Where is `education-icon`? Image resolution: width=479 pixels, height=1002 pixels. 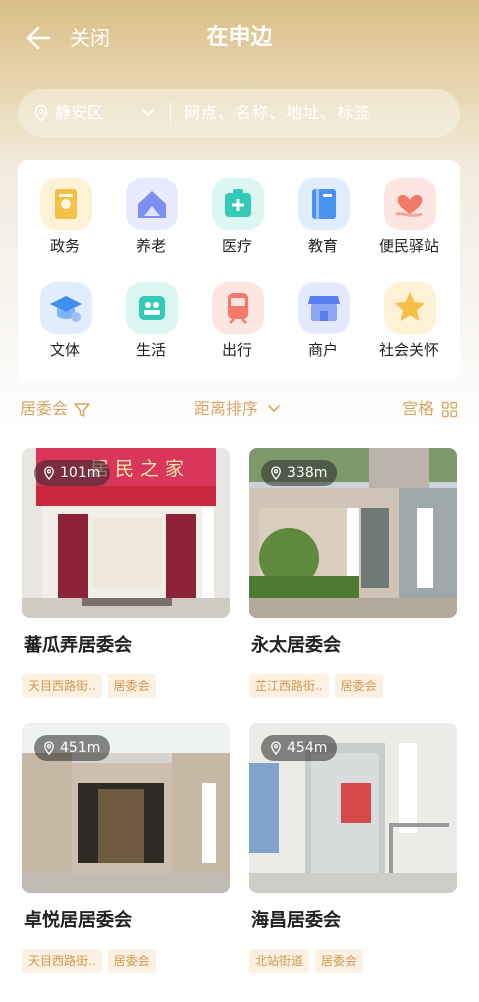
education-icon is located at coordinates (324, 204).